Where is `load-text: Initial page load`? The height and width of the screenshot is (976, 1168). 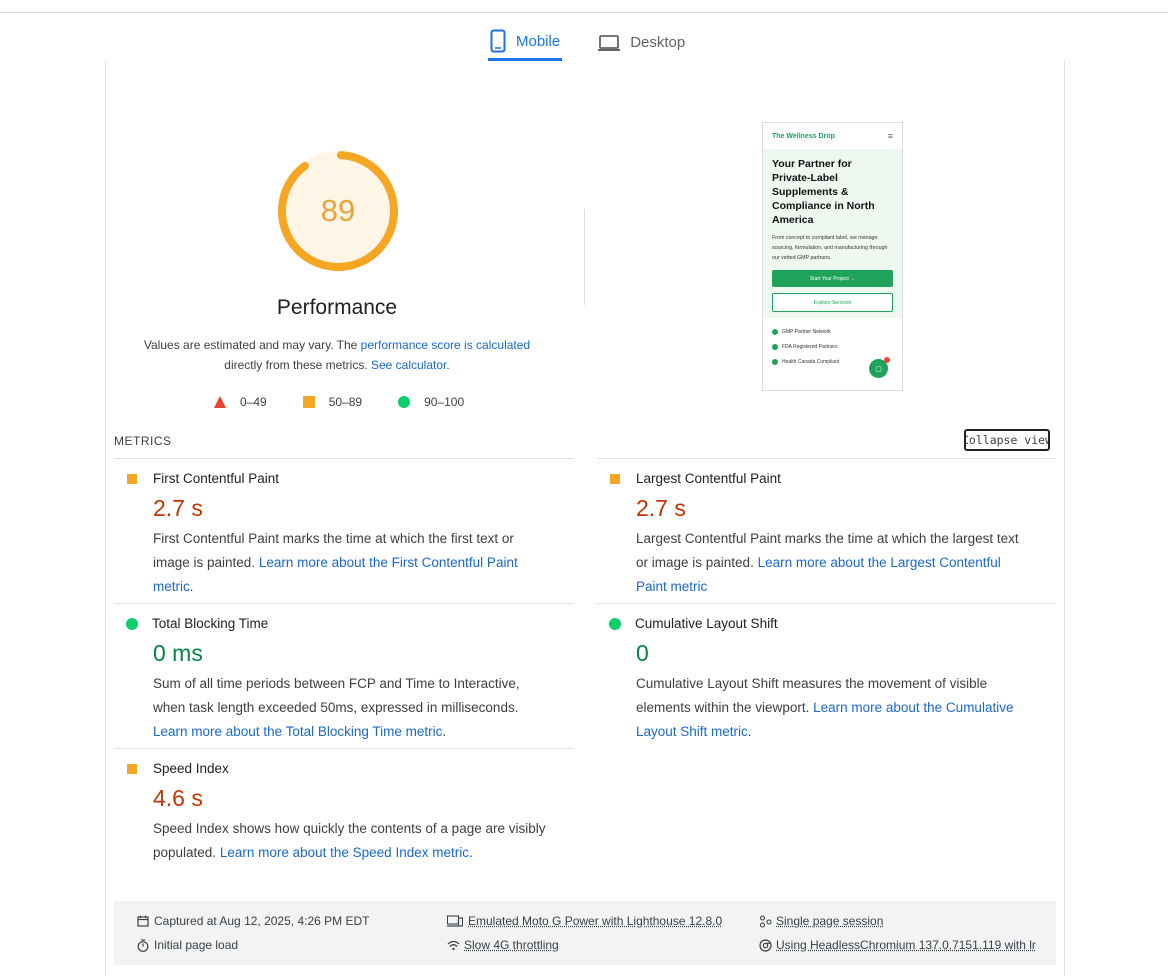
load-text: Initial page load is located at coordinates (196, 945).